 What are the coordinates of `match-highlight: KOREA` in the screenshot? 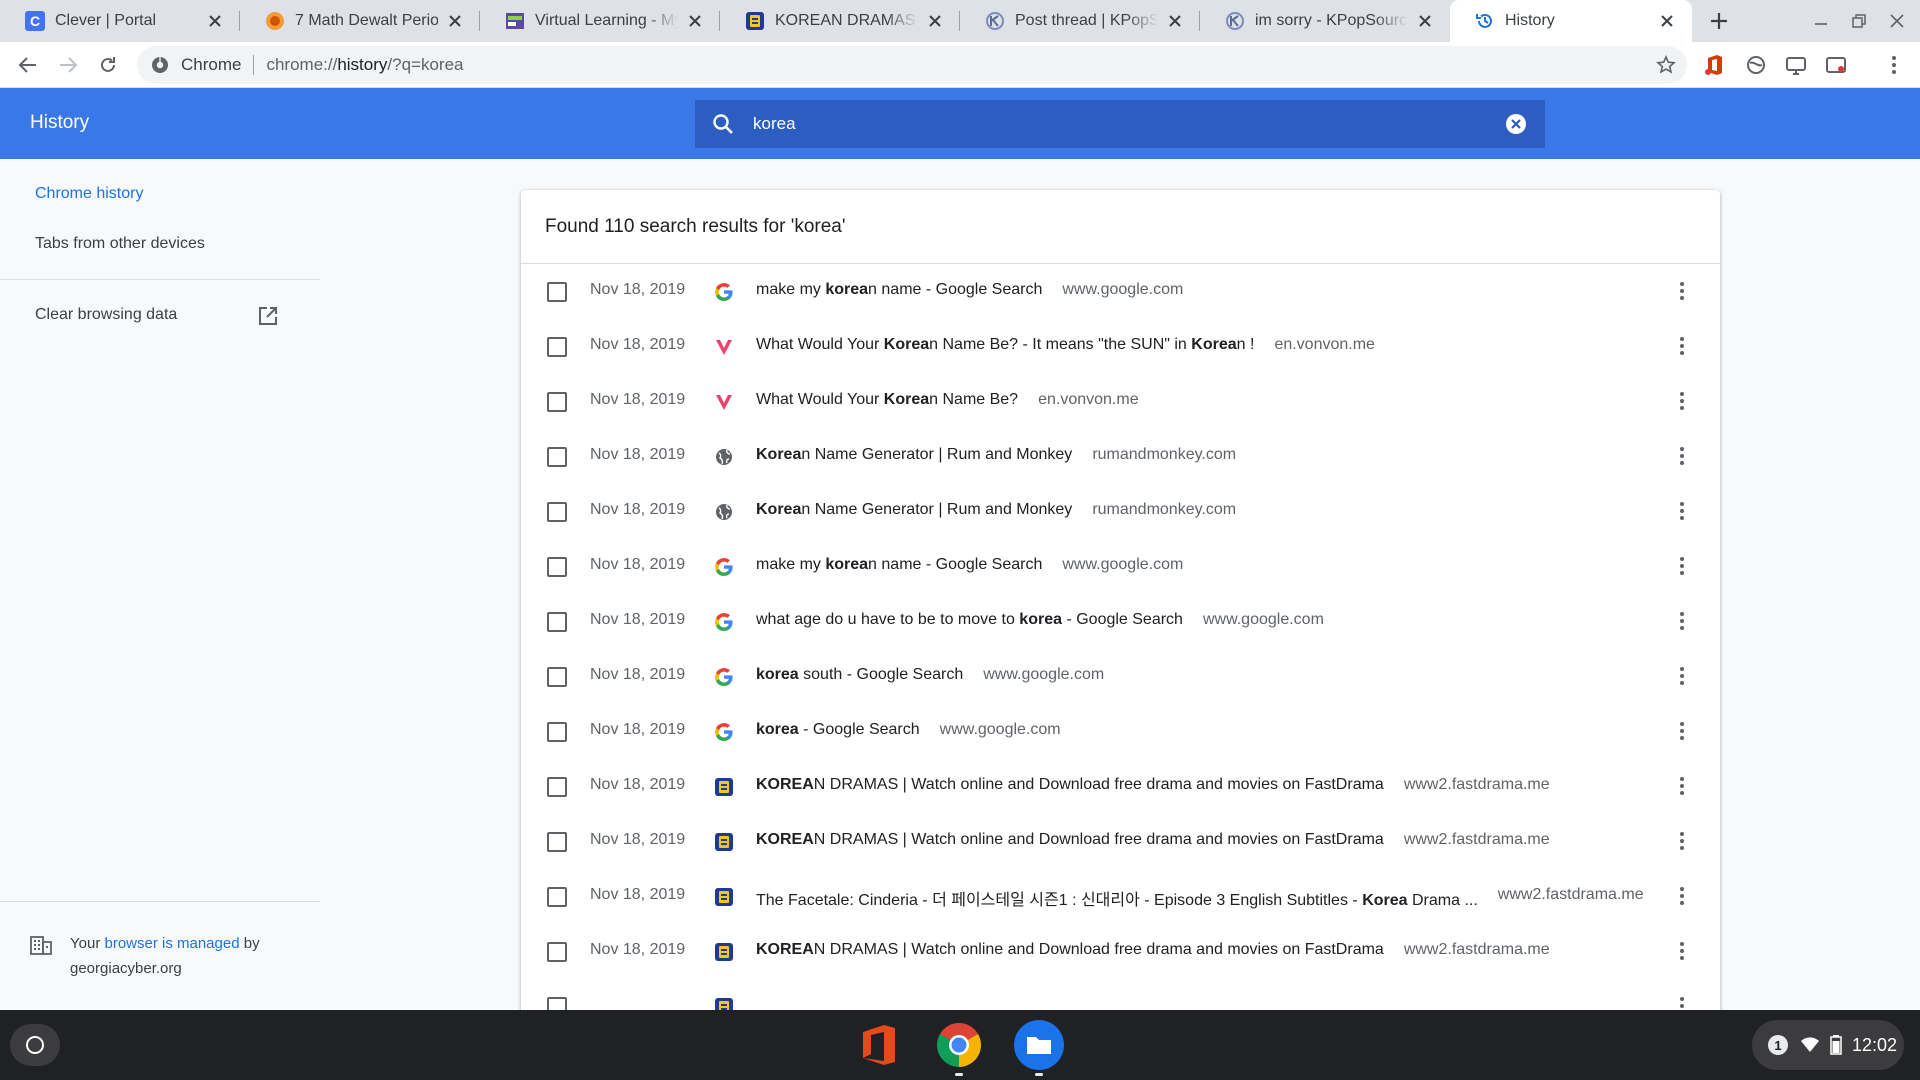 It's located at (785, 949).